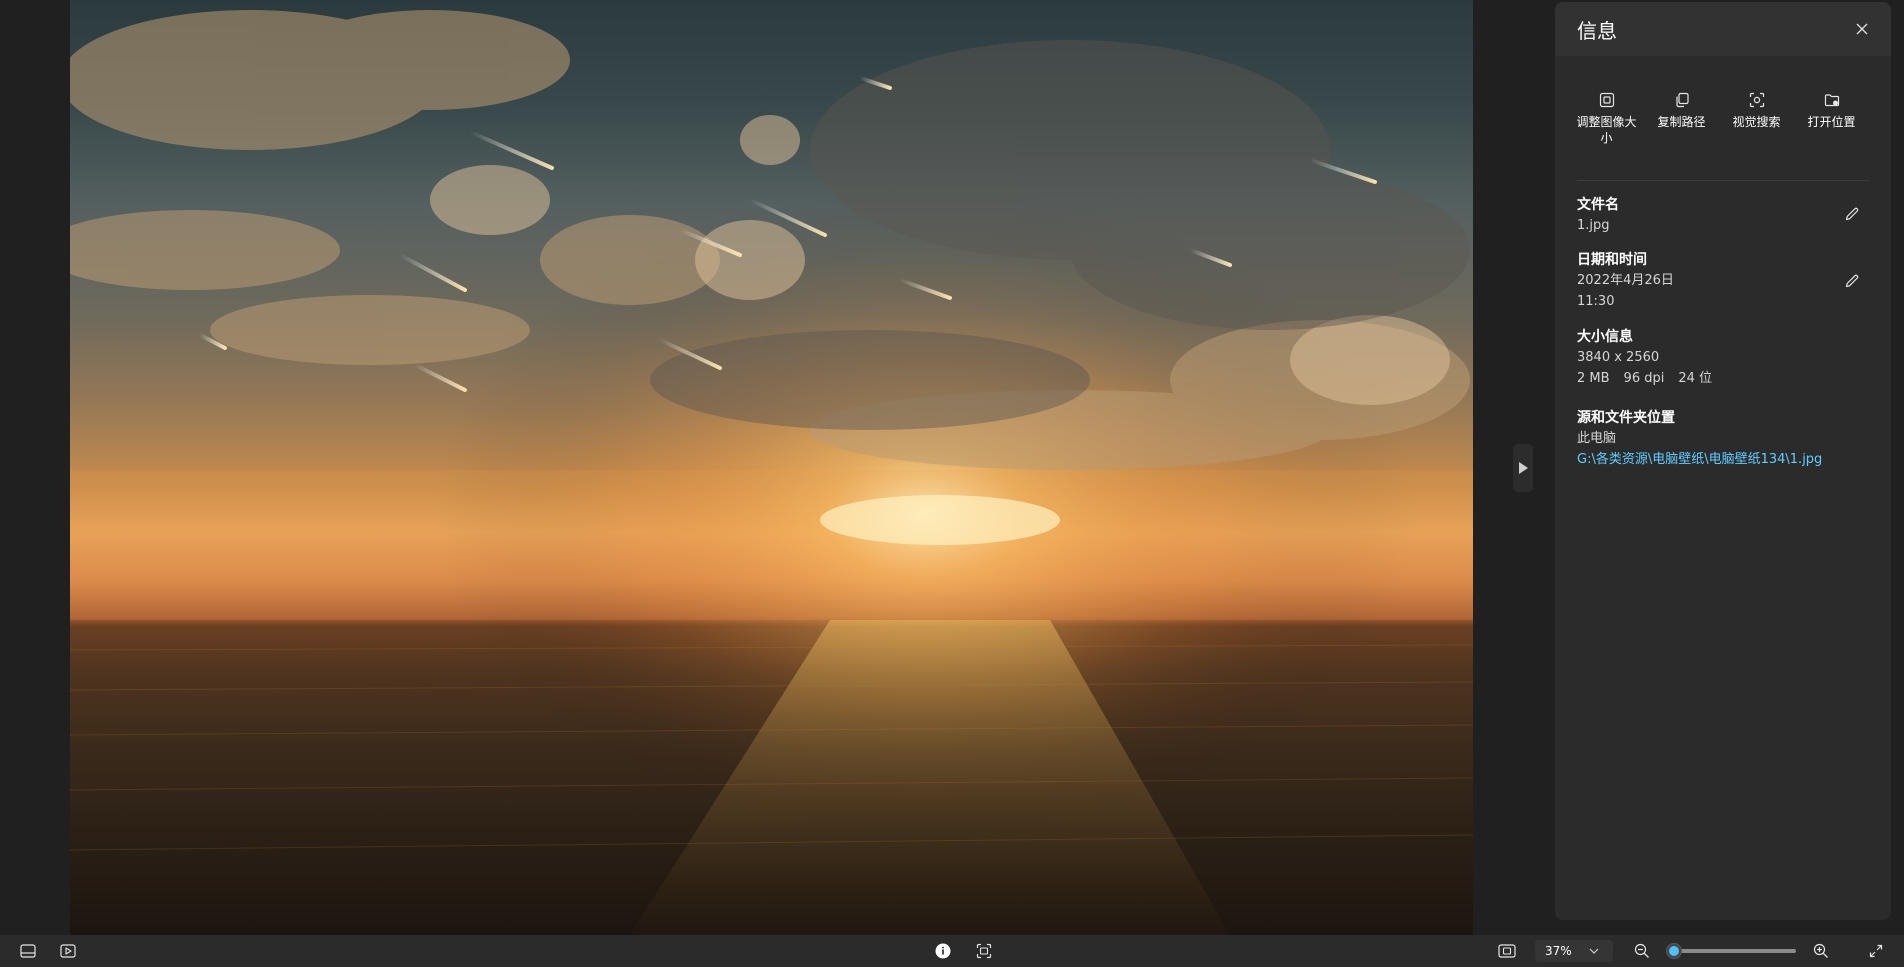 Image resolution: width=1904 pixels, height=967 pixels. I want to click on info-icon, so click(943, 951).